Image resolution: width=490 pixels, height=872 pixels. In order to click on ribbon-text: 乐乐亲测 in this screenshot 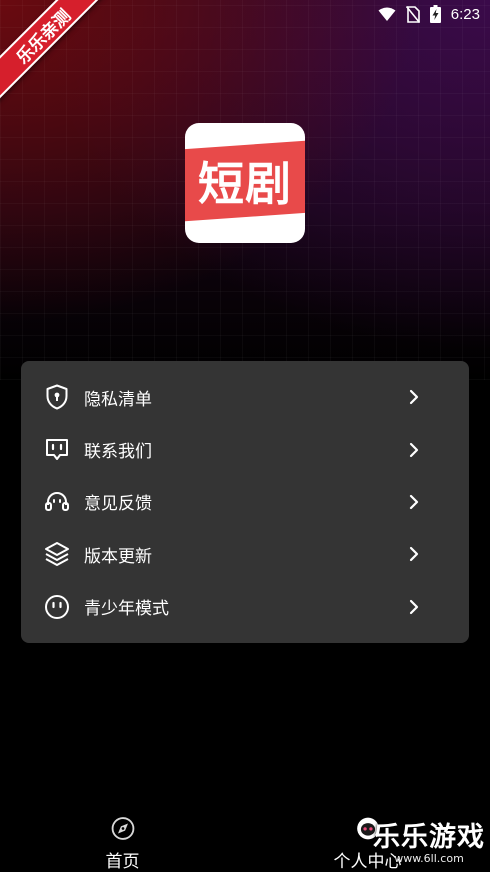, I will do `click(55, 51)`.